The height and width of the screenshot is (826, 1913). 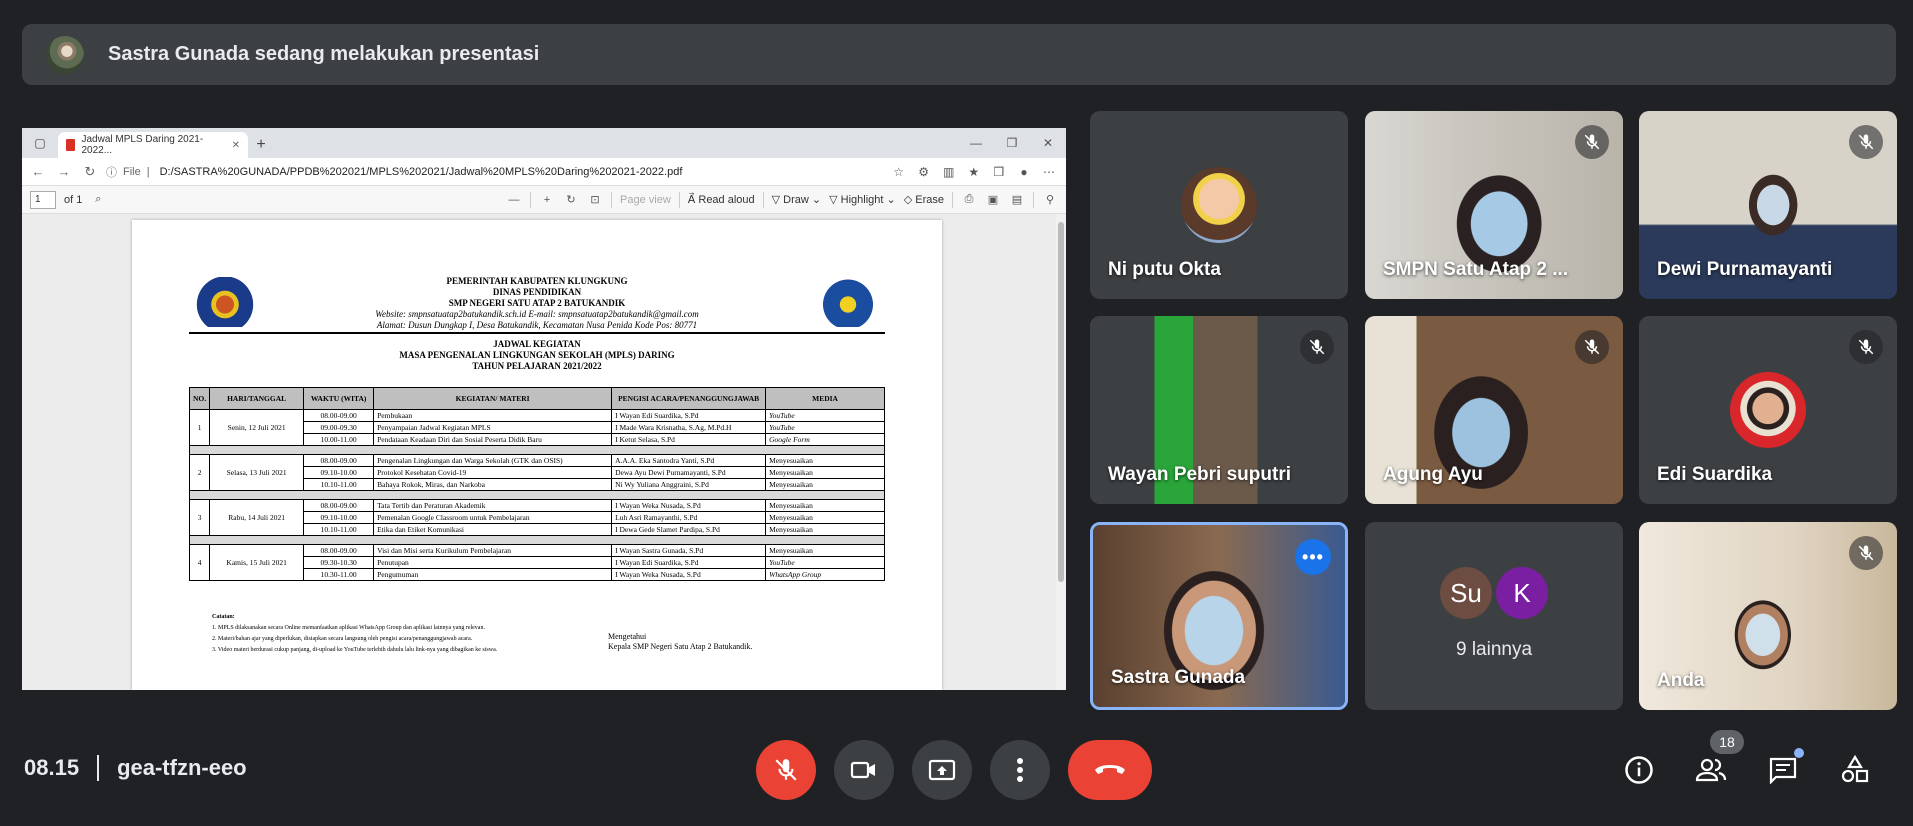 I want to click on page-view-button: Page view, so click(x=645, y=200).